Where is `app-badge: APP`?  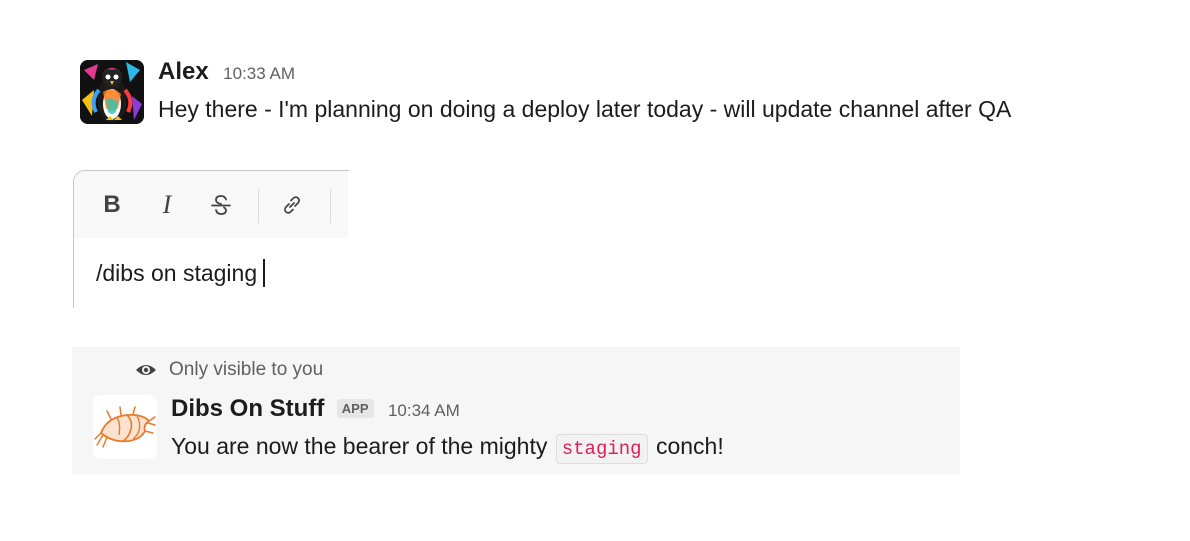
app-badge: APP is located at coordinates (355, 408).